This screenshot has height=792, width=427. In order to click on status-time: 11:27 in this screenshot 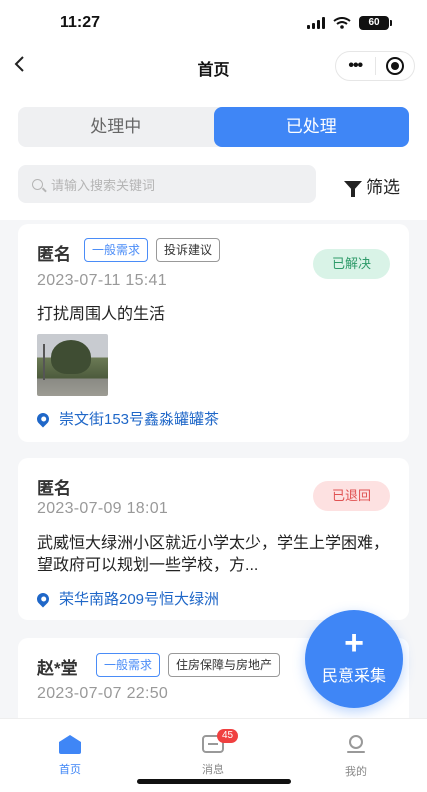, I will do `click(80, 22)`.